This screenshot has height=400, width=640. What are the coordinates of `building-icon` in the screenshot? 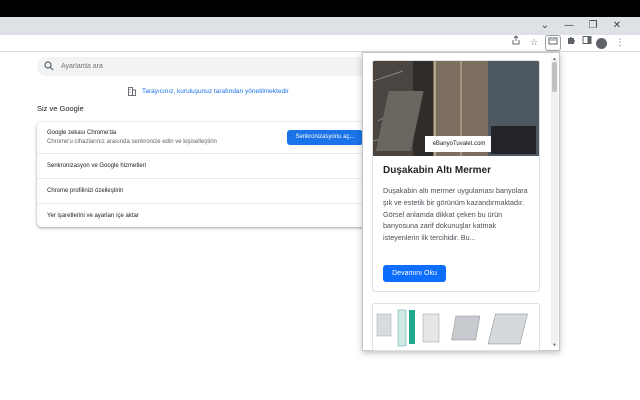 It's located at (132, 91).